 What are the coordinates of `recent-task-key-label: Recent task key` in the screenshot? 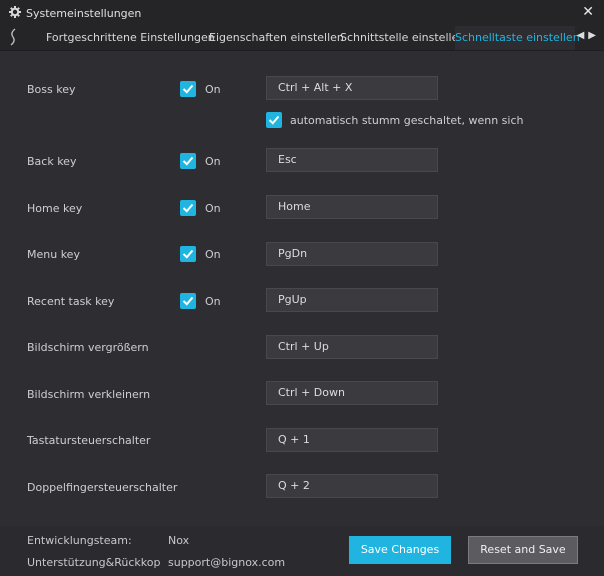 It's located at (71, 301).